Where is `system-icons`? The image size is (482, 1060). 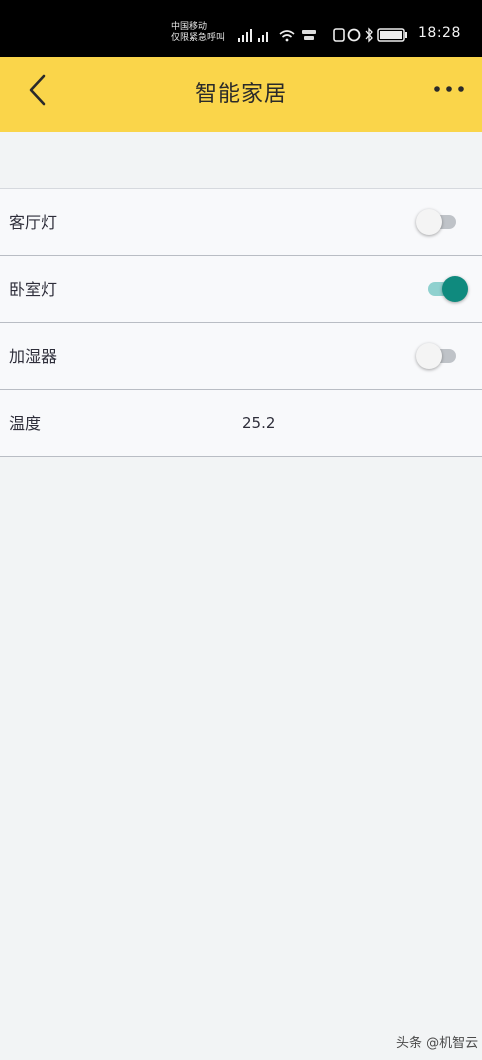 system-icons is located at coordinates (370, 35).